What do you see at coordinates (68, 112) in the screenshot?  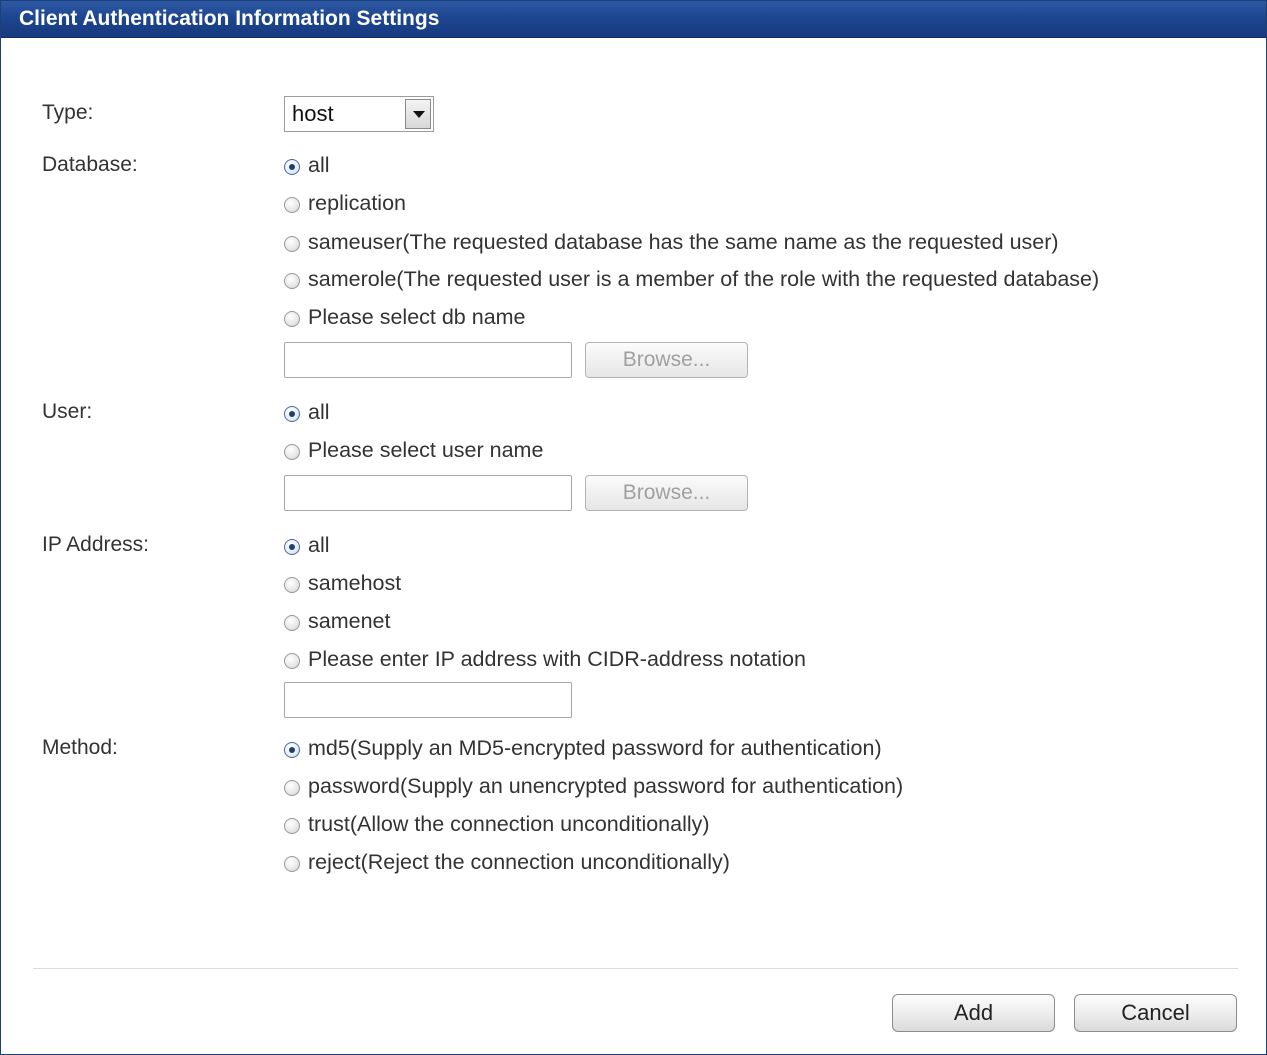 I see `type-label: Type:` at bounding box center [68, 112].